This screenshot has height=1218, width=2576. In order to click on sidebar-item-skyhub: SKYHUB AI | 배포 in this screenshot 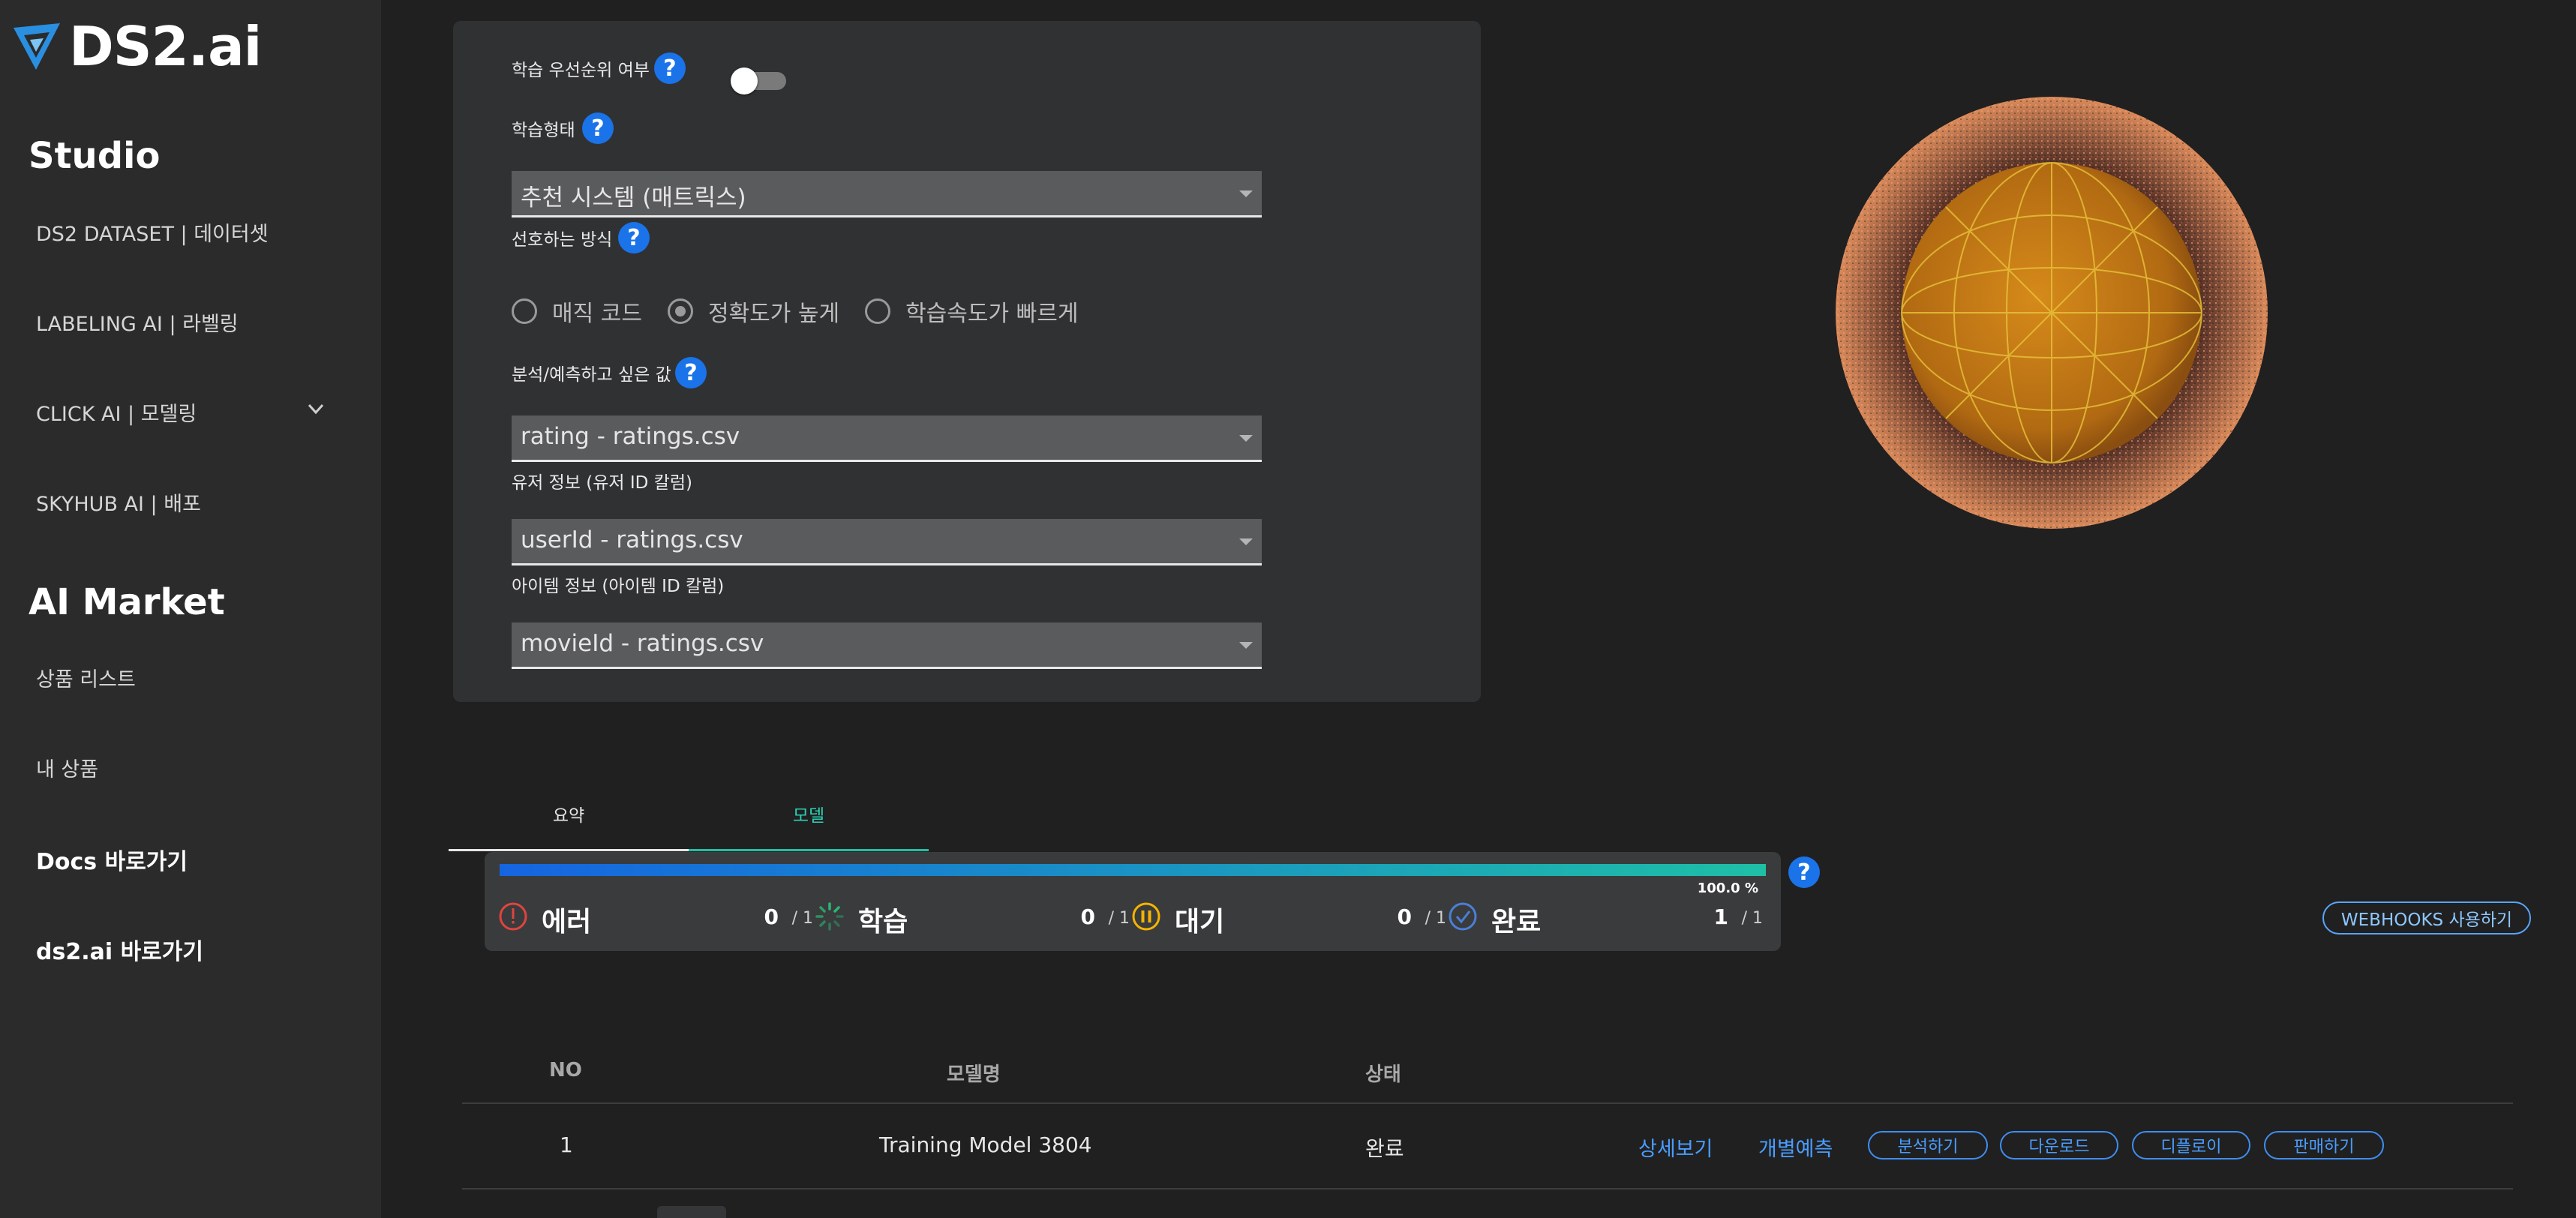, I will do `click(118, 502)`.